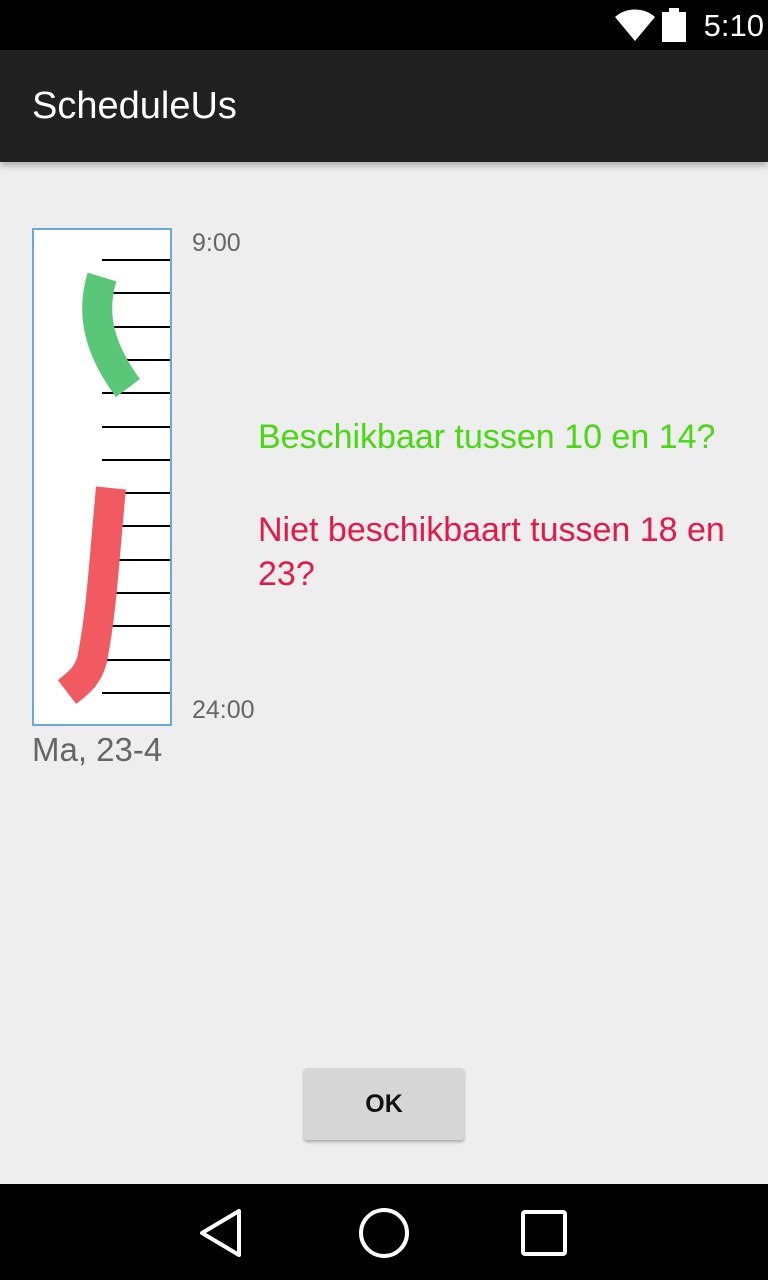 This screenshot has height=1280, width=768. What do you see at coordinates (384, 106) in the screenshot?
I see `app-bar: ScheduleUs` at bounding box center [384, 106].